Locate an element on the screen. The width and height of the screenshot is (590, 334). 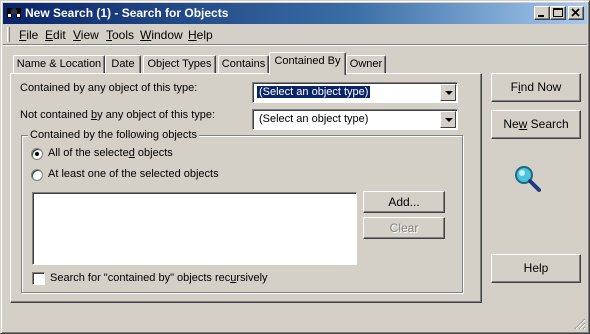
maximize-button is located at coordinates (558, 13).